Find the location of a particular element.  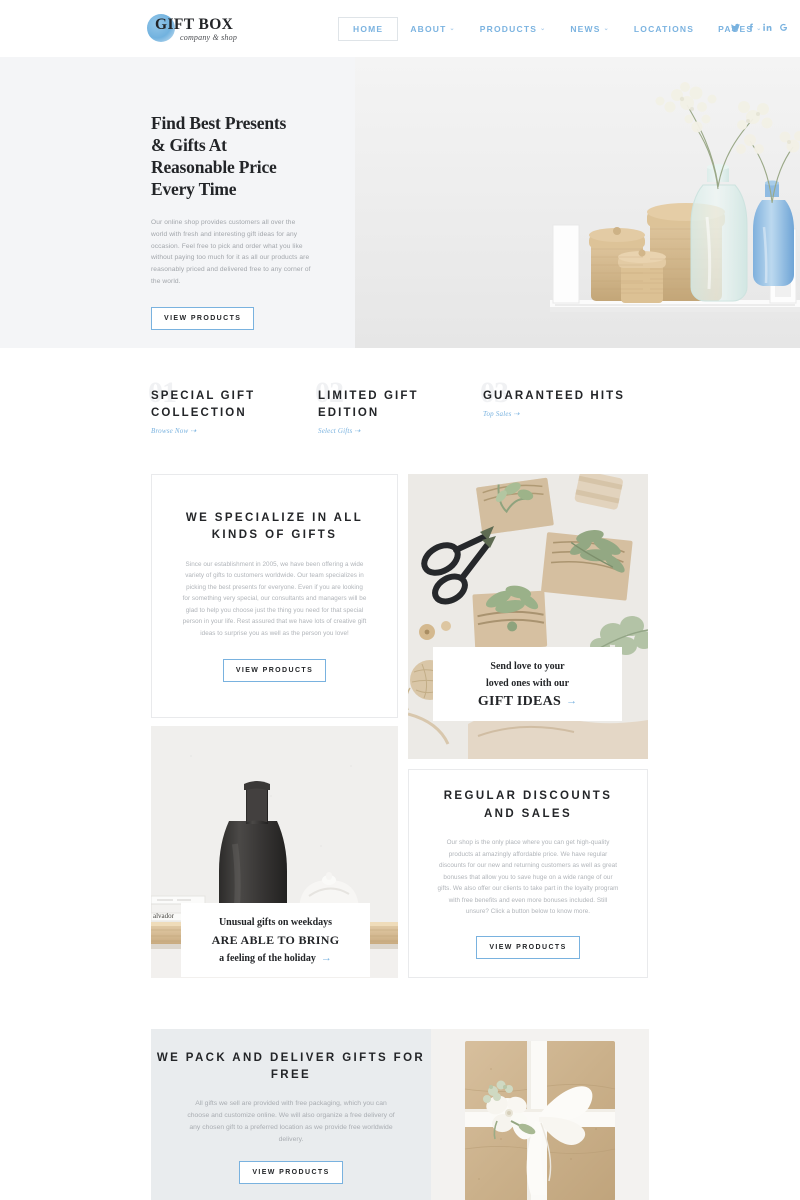

card-title: REGULAR DISCOUNTS AND SALES is located at coordinates (528, 805).